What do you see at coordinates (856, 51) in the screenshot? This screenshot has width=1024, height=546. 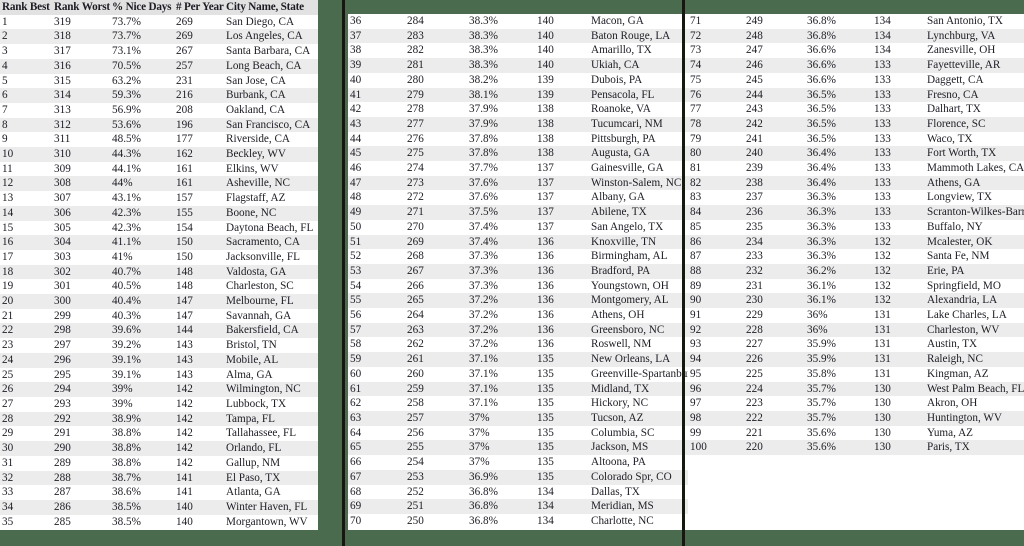 I see `table-row: 73 247 36.6% 134 Zanesville, OH` at bounding box center [856, 51].